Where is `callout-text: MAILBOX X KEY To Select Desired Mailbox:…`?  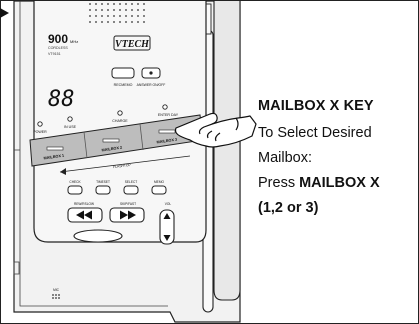
callout-text: MAILBOX X KEY To Select Desired Mailbox:… is located at coordinates (338, 159).